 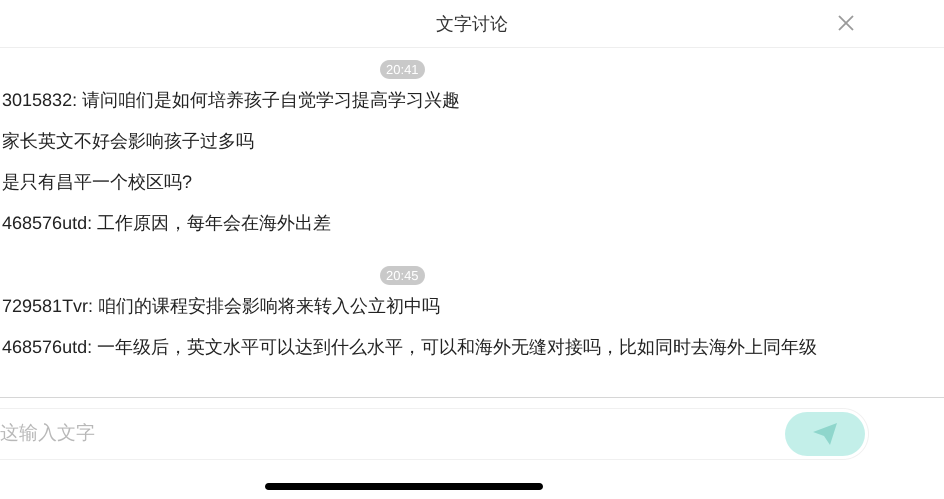 I want to click on chat-message: 468576utd: 一年级后，英文水平可以达到什么水平，可以和海外无缝对接吗，比如同时去海外上同年级, so click(x=409, y=347).